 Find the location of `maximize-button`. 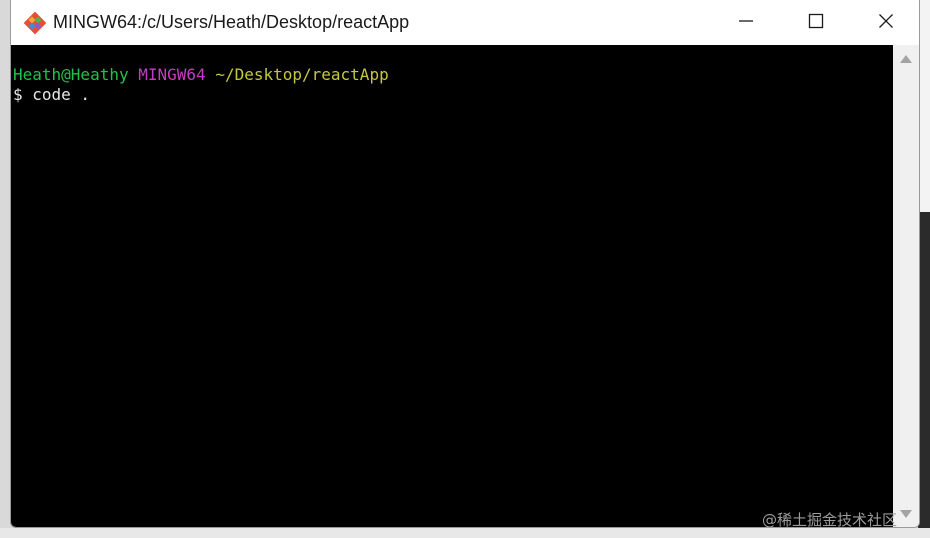

maximize-button is located at coordinates (816, 22).